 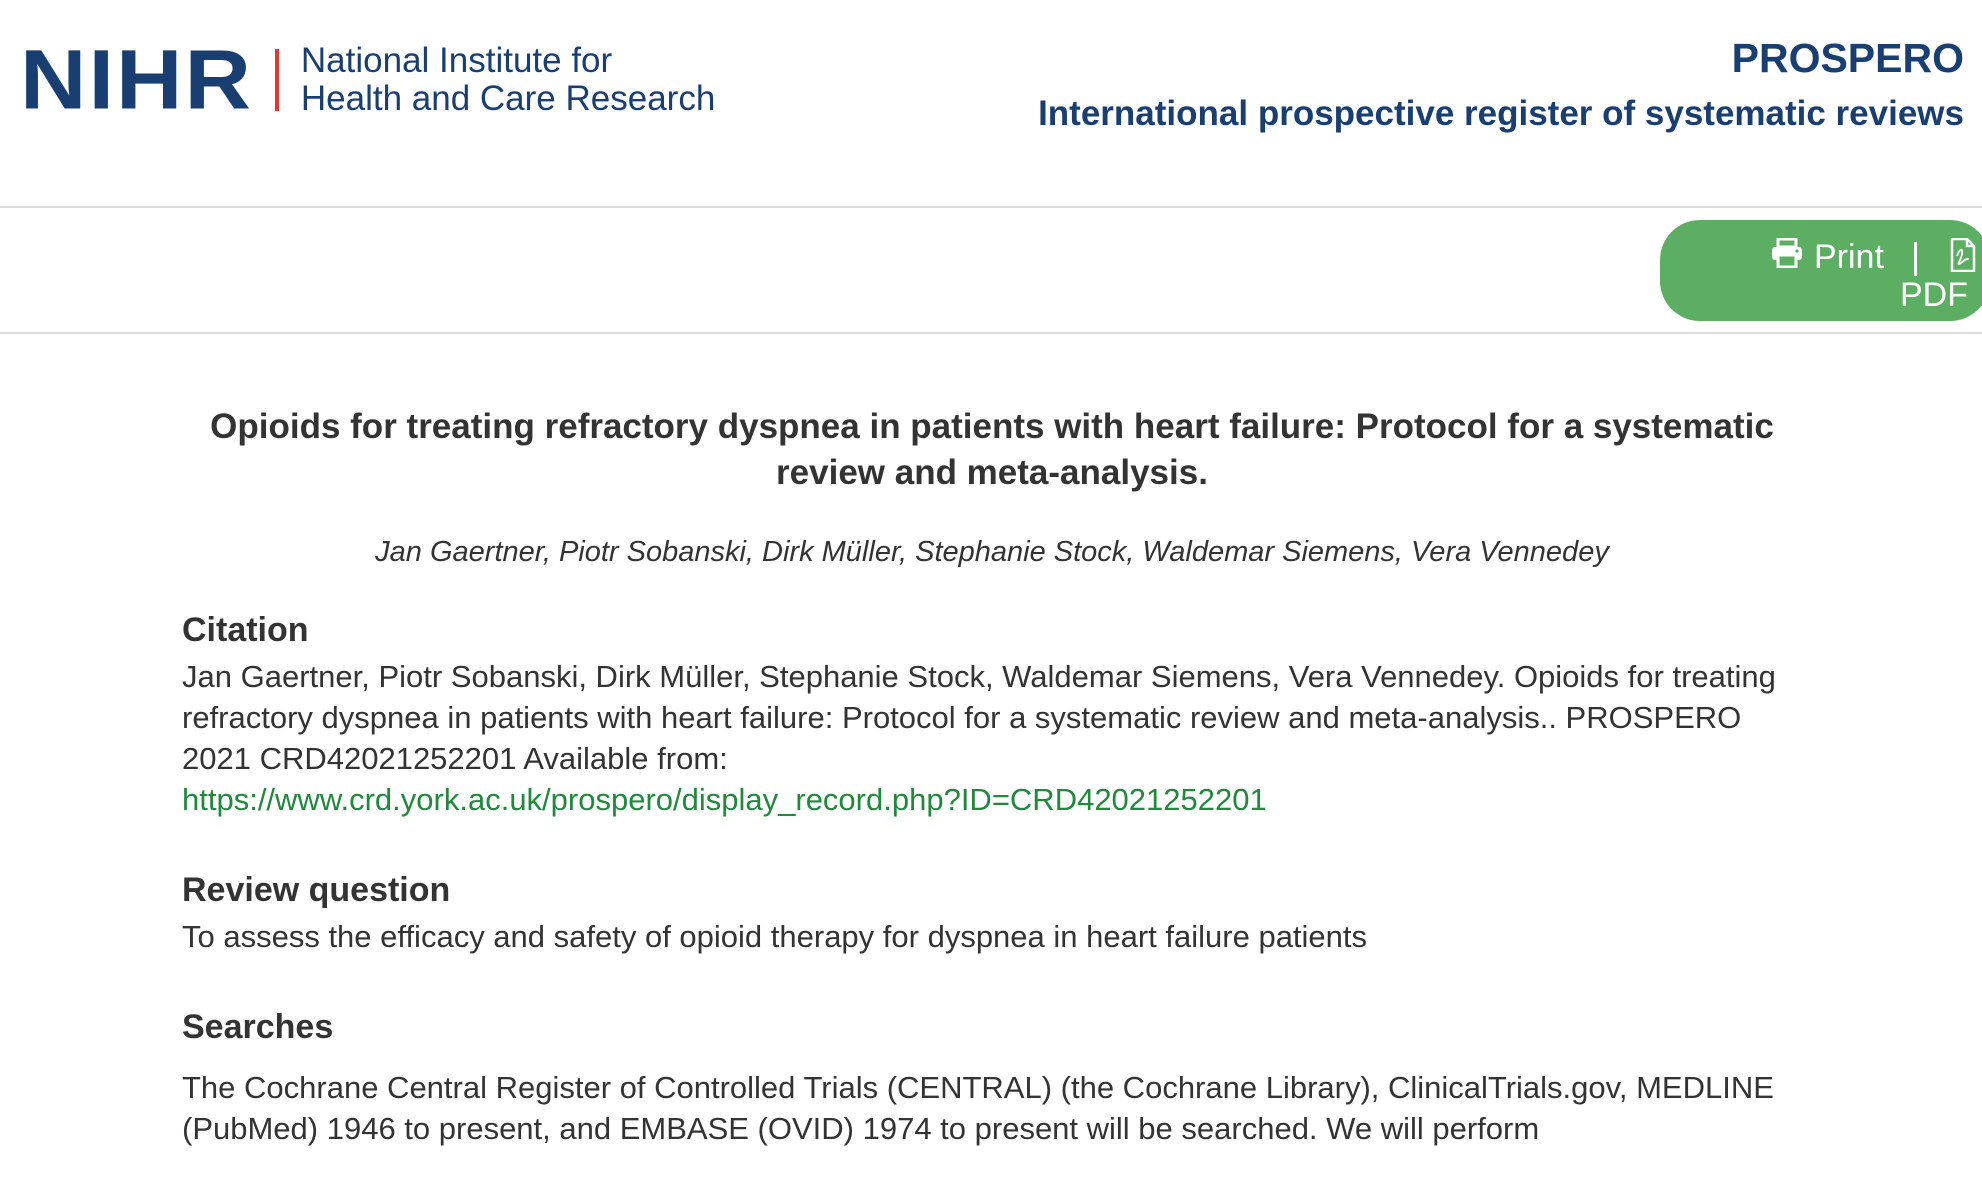 What do you see at coordinates (508, 98) in the screenshot?
I see `logo-text-line2: Health and Care Research` at bounding box center [508, 98].